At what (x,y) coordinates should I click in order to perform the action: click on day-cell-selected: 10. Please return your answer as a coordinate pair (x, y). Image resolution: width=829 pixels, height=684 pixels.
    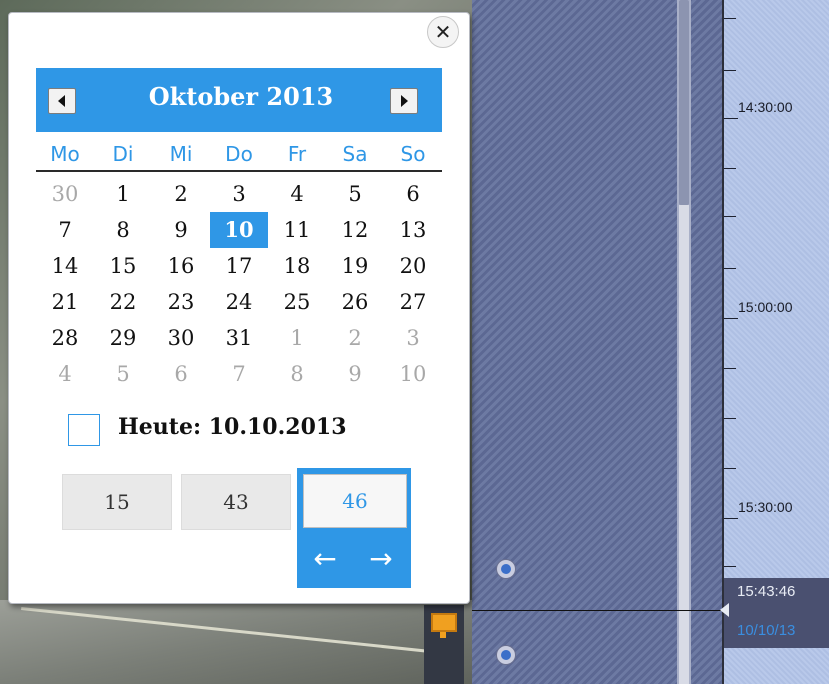
    Looking at the image, I should click on (239, 230).